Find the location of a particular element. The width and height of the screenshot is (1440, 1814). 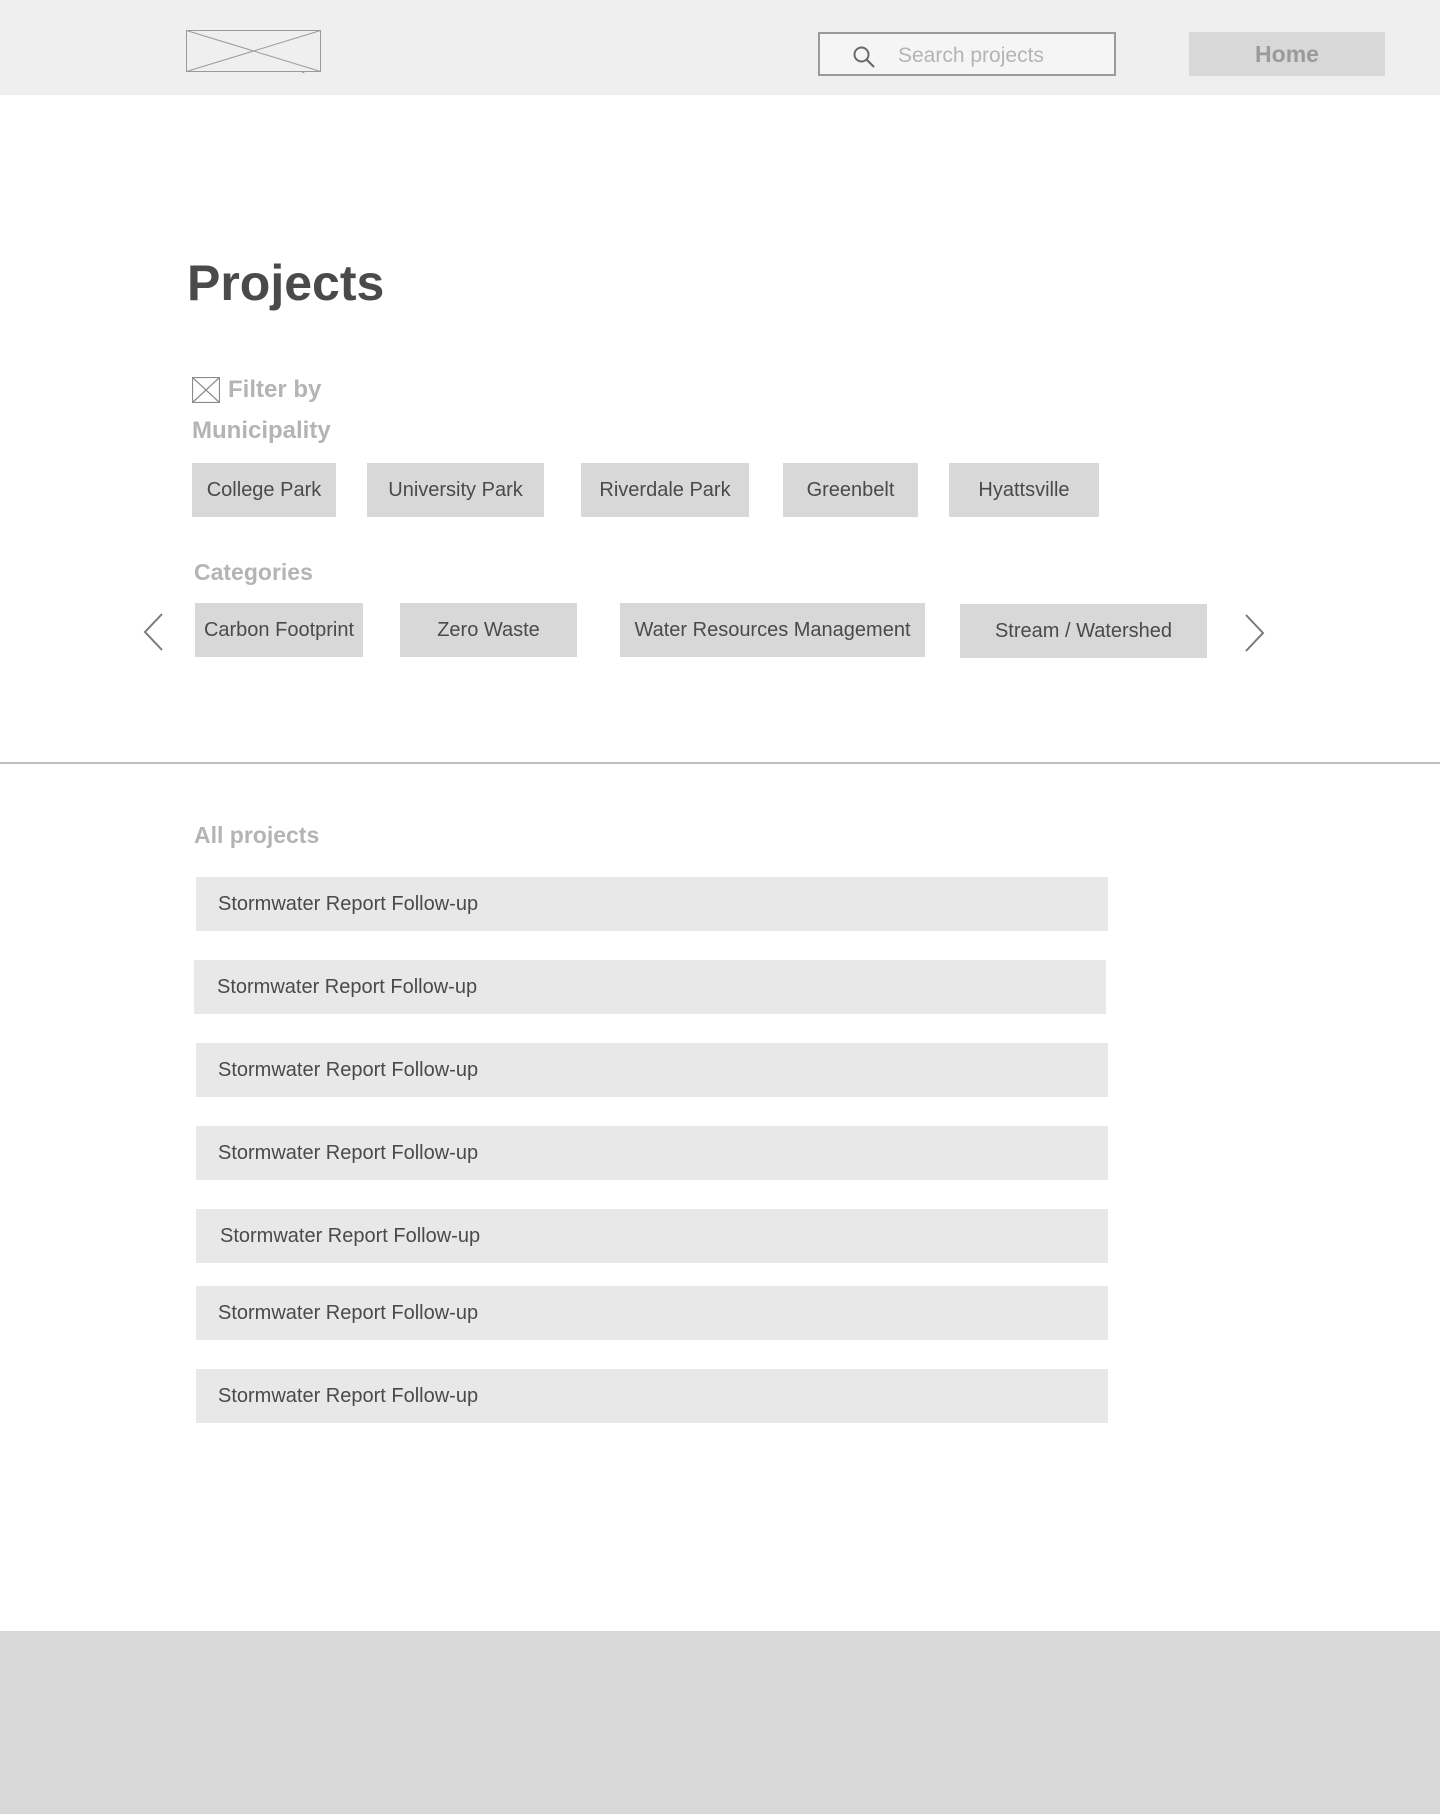

municipality-chip-hyattsville: Hyattsville is located at coordinates (1024, 490).